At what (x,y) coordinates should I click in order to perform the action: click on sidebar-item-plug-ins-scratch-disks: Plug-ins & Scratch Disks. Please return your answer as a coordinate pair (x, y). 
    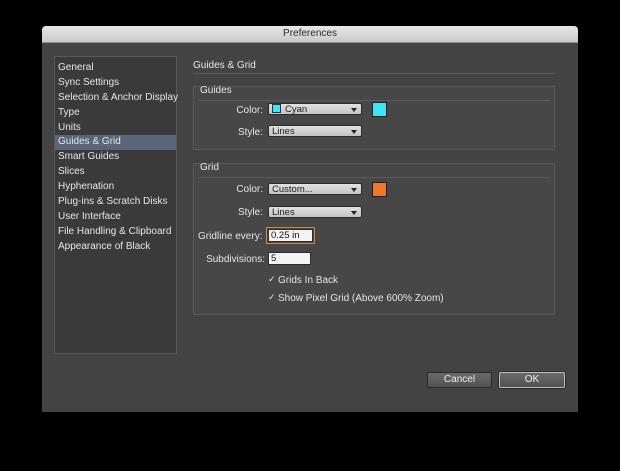
    Looking at the image, I should click on (115, 202).